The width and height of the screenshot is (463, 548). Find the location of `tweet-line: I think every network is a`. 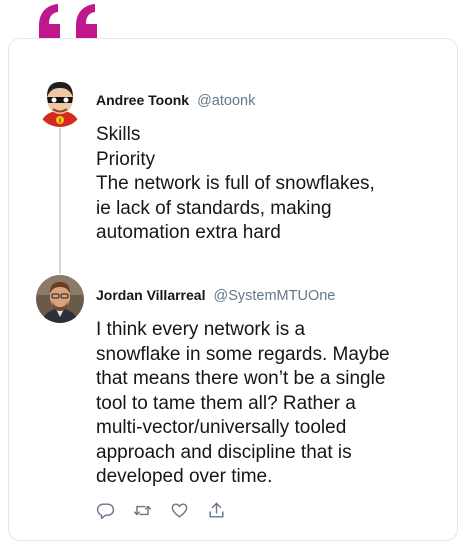

tweet-line: I think every network is a is located at coordinates (201, 329).